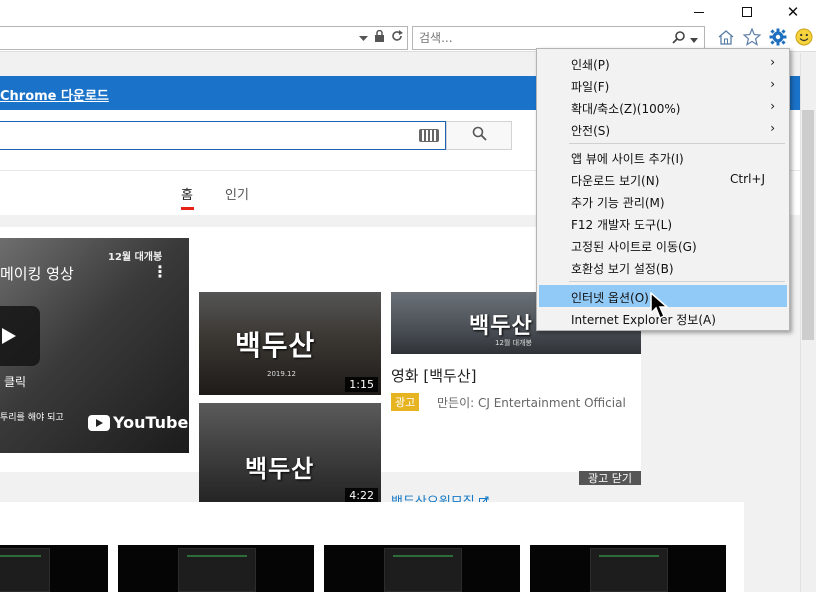 This screenshot has height=592, width=816. Describe the element at coordinates (54, 94) in the screenshot. I see `chrome-download-link: Chrome 다운로드` at that location.